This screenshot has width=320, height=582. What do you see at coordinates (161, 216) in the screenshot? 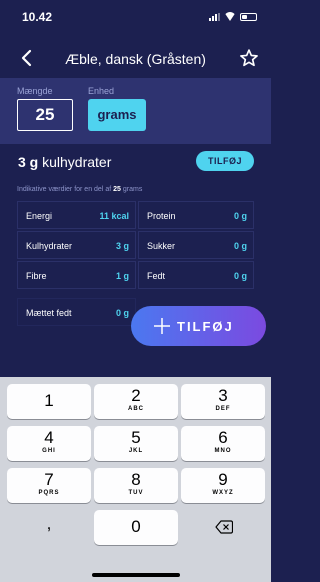
I see `nutrition-label: Protein` at bounding box center [161, 216].